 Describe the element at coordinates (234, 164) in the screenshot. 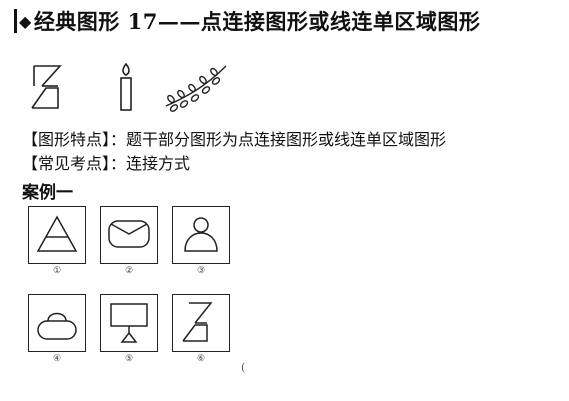

I see `exam-row: 【常见考点】：连接方式` at that location.